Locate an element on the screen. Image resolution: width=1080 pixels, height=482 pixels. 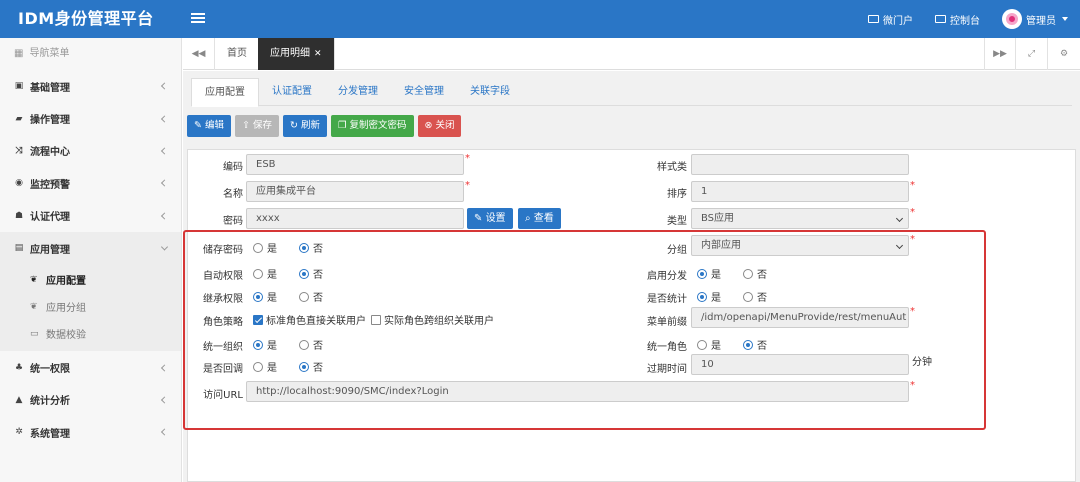
tab-app-config: 应用配置 is located at coordinates (225, 92).